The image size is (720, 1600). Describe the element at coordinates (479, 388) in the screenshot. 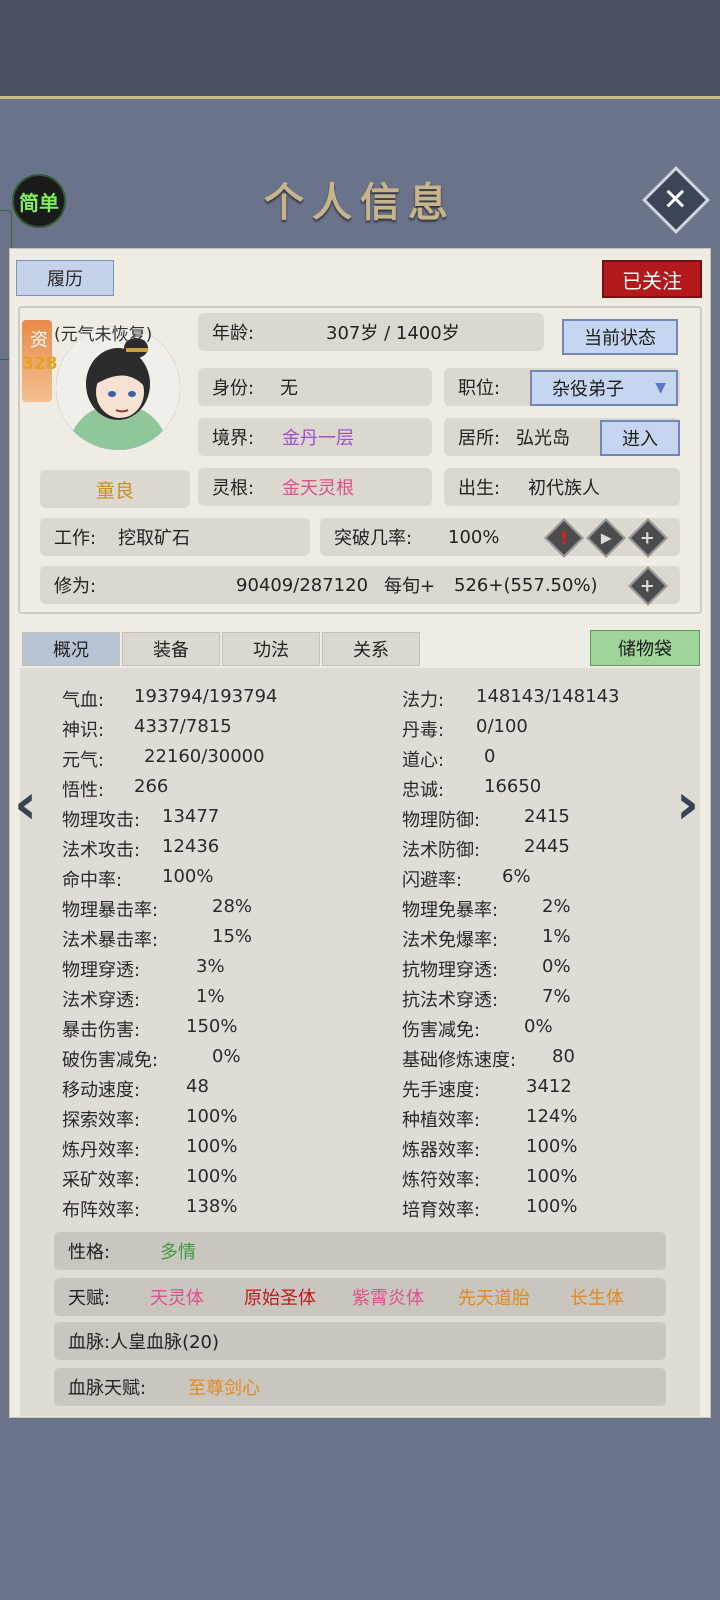

I see `position-label: 职位:` at that location.